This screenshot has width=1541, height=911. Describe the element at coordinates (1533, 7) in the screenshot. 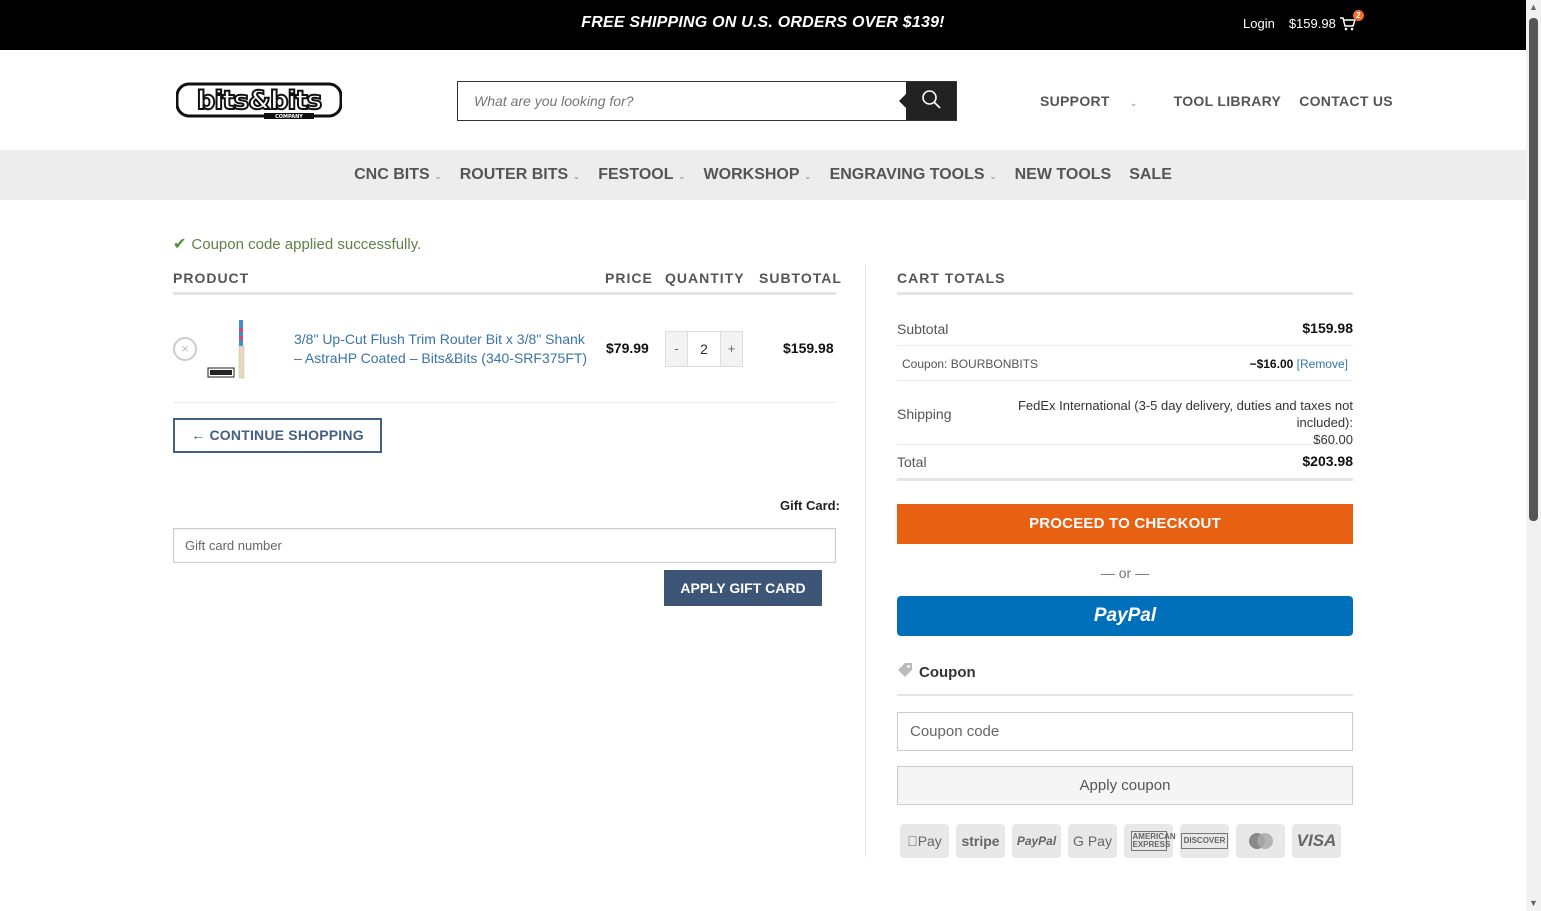

I see `scroll-up-arrow-icon: ▲` at that location.